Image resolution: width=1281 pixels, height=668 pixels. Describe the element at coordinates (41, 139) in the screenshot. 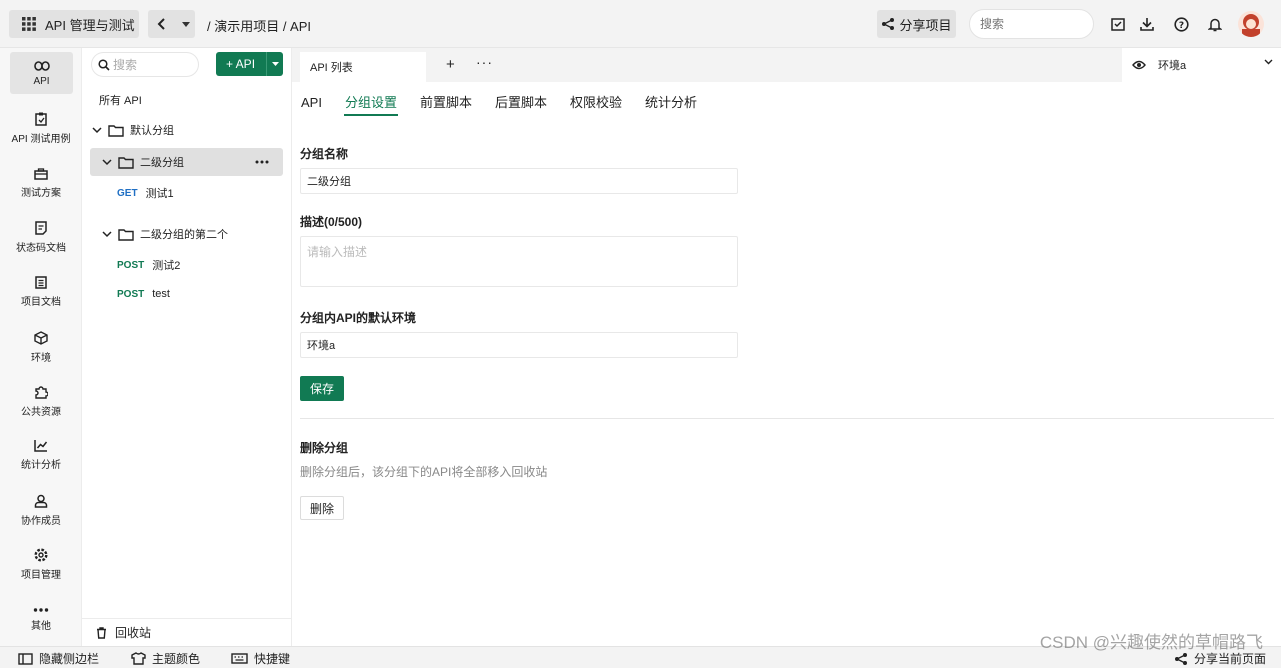

I see `nav-item-label: API 测试用例` at that location.